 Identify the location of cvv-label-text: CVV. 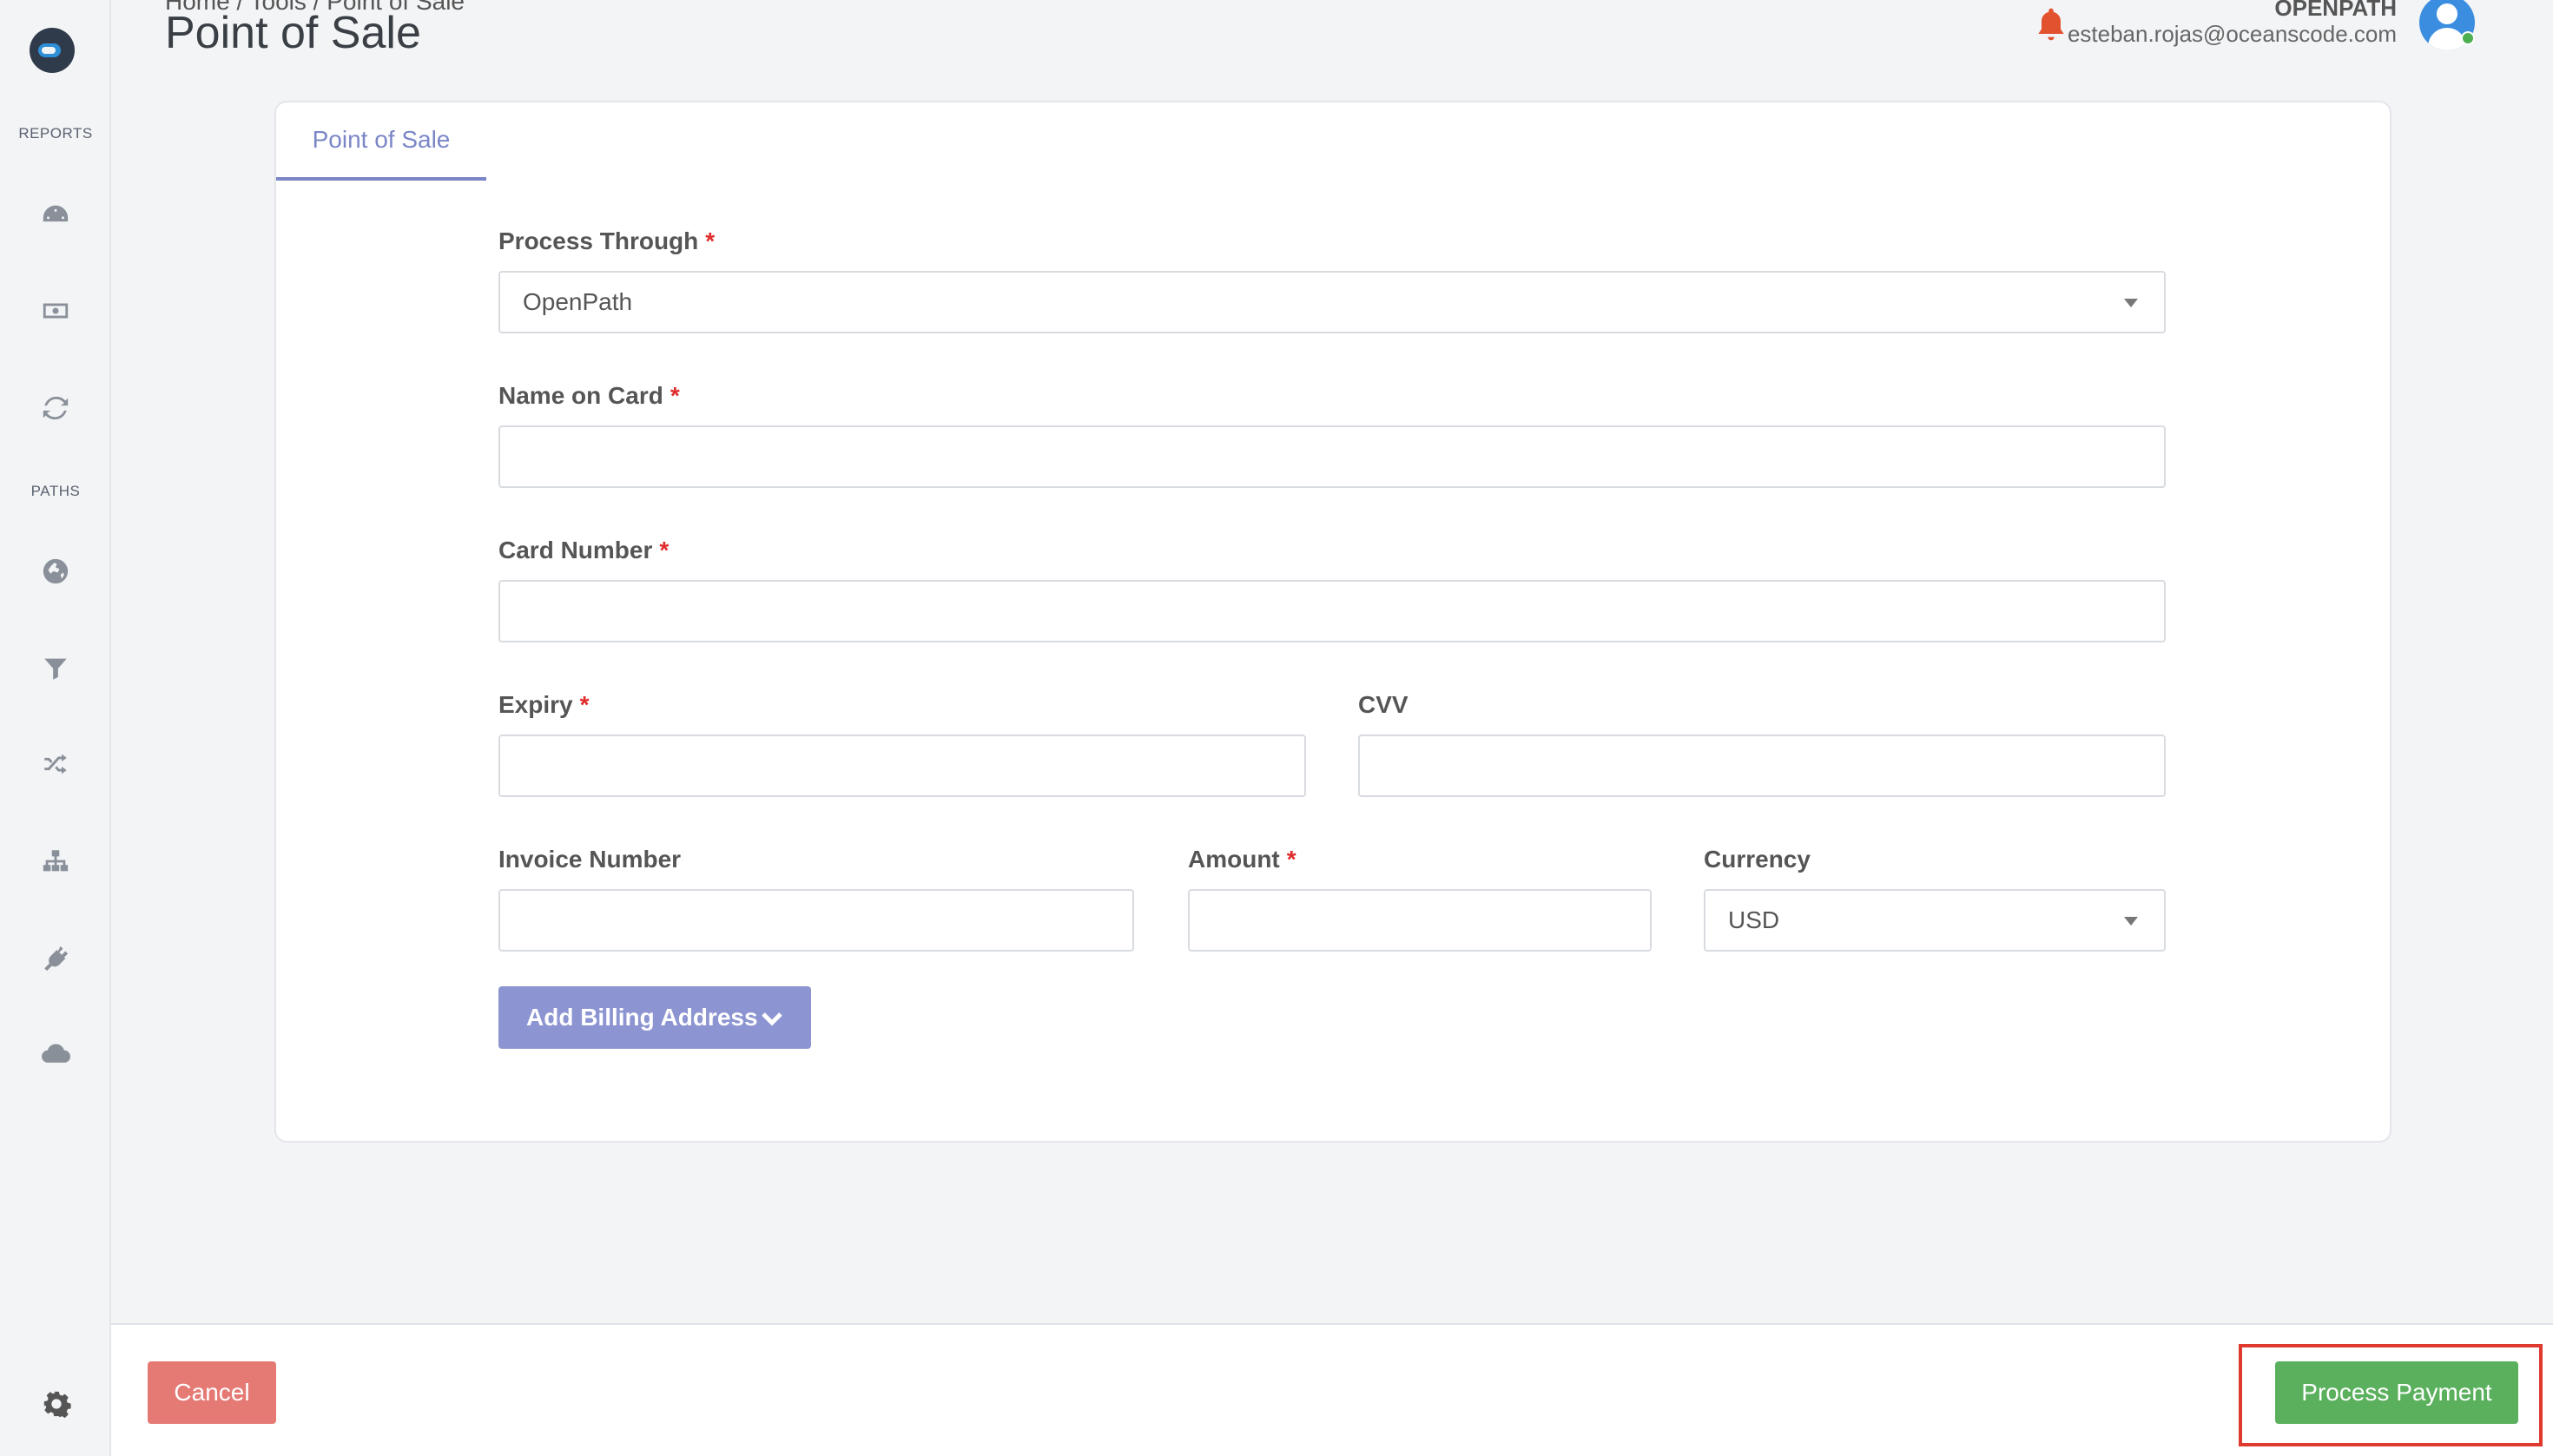
(1383, 704).